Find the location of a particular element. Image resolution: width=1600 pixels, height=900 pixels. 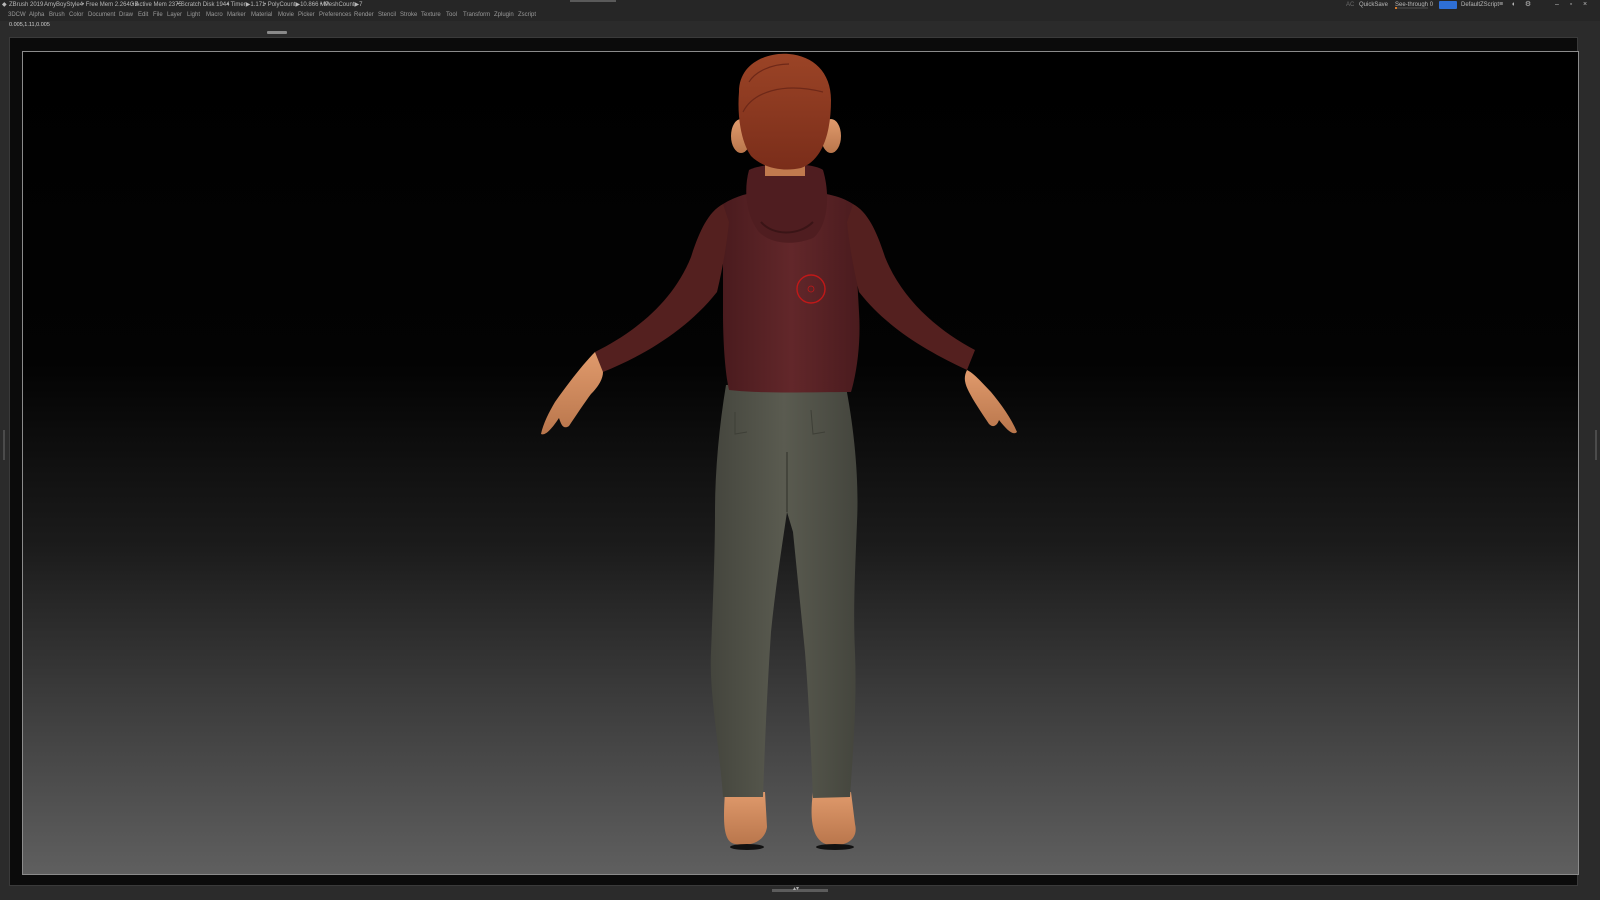

scratch-disk: • Scratch Disk 1944 is located at coordinates (203, 5).